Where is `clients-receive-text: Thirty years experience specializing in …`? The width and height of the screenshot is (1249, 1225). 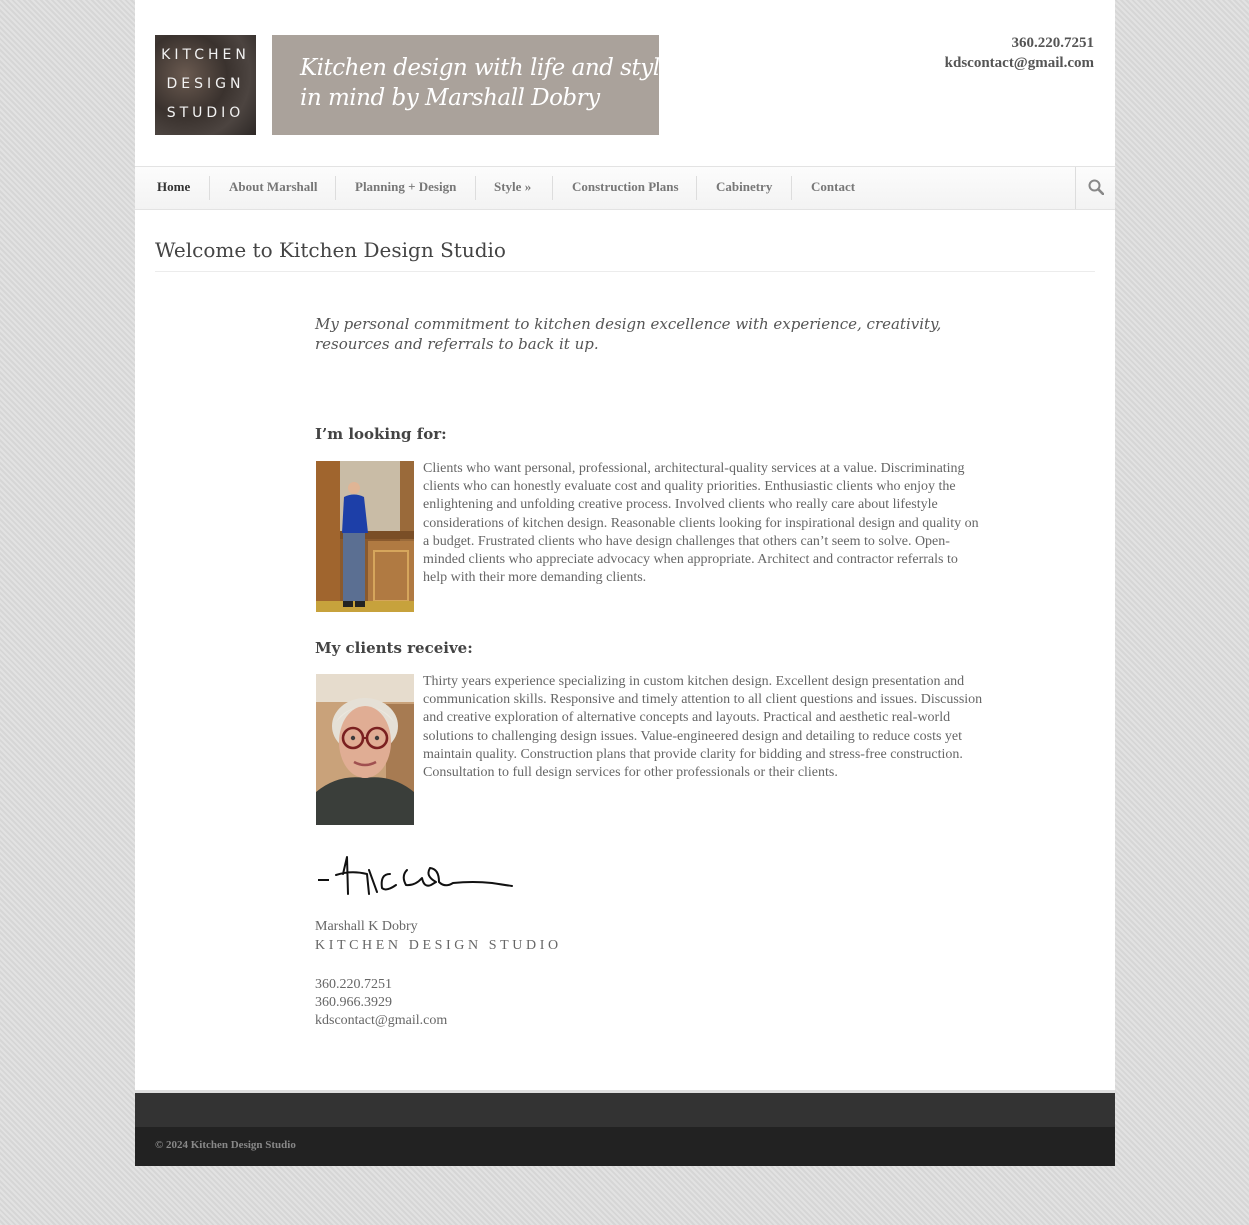
clients-receive-text: Thirty years experience specializing in … is located at coordinates (703, 727).